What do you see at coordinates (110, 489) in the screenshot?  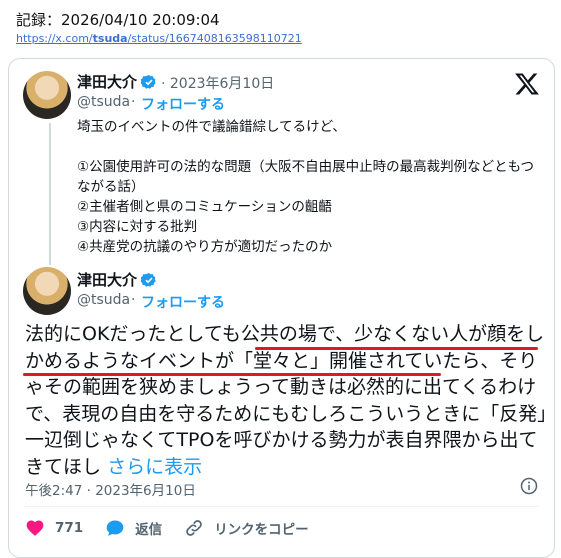 I see `tweet-timestamp: 午後2:47 · 2023年6月10日` at bounding box center [110, 489].